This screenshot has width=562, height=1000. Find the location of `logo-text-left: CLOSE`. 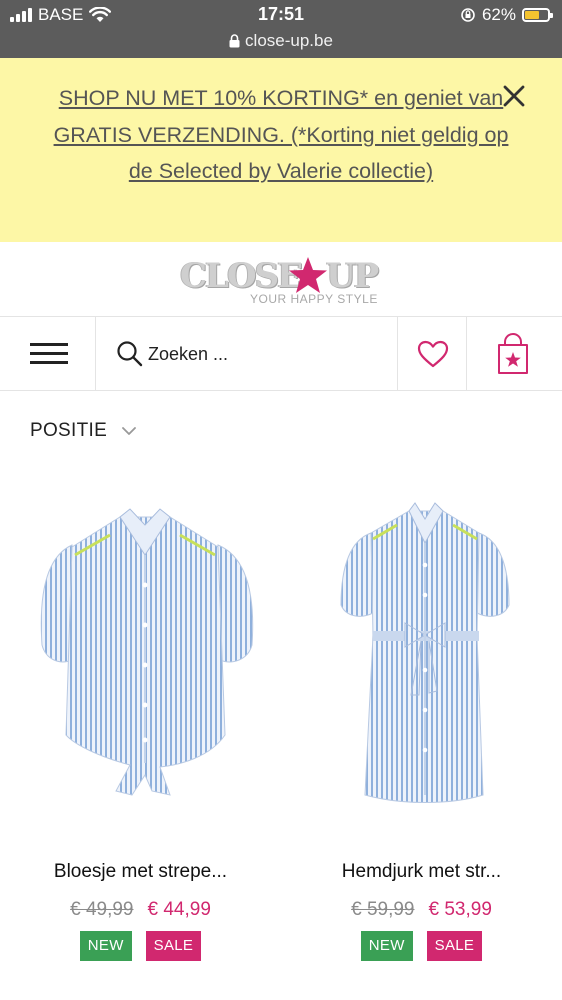

logo-text-left: CLOSE is located at coordinates (241, 276).